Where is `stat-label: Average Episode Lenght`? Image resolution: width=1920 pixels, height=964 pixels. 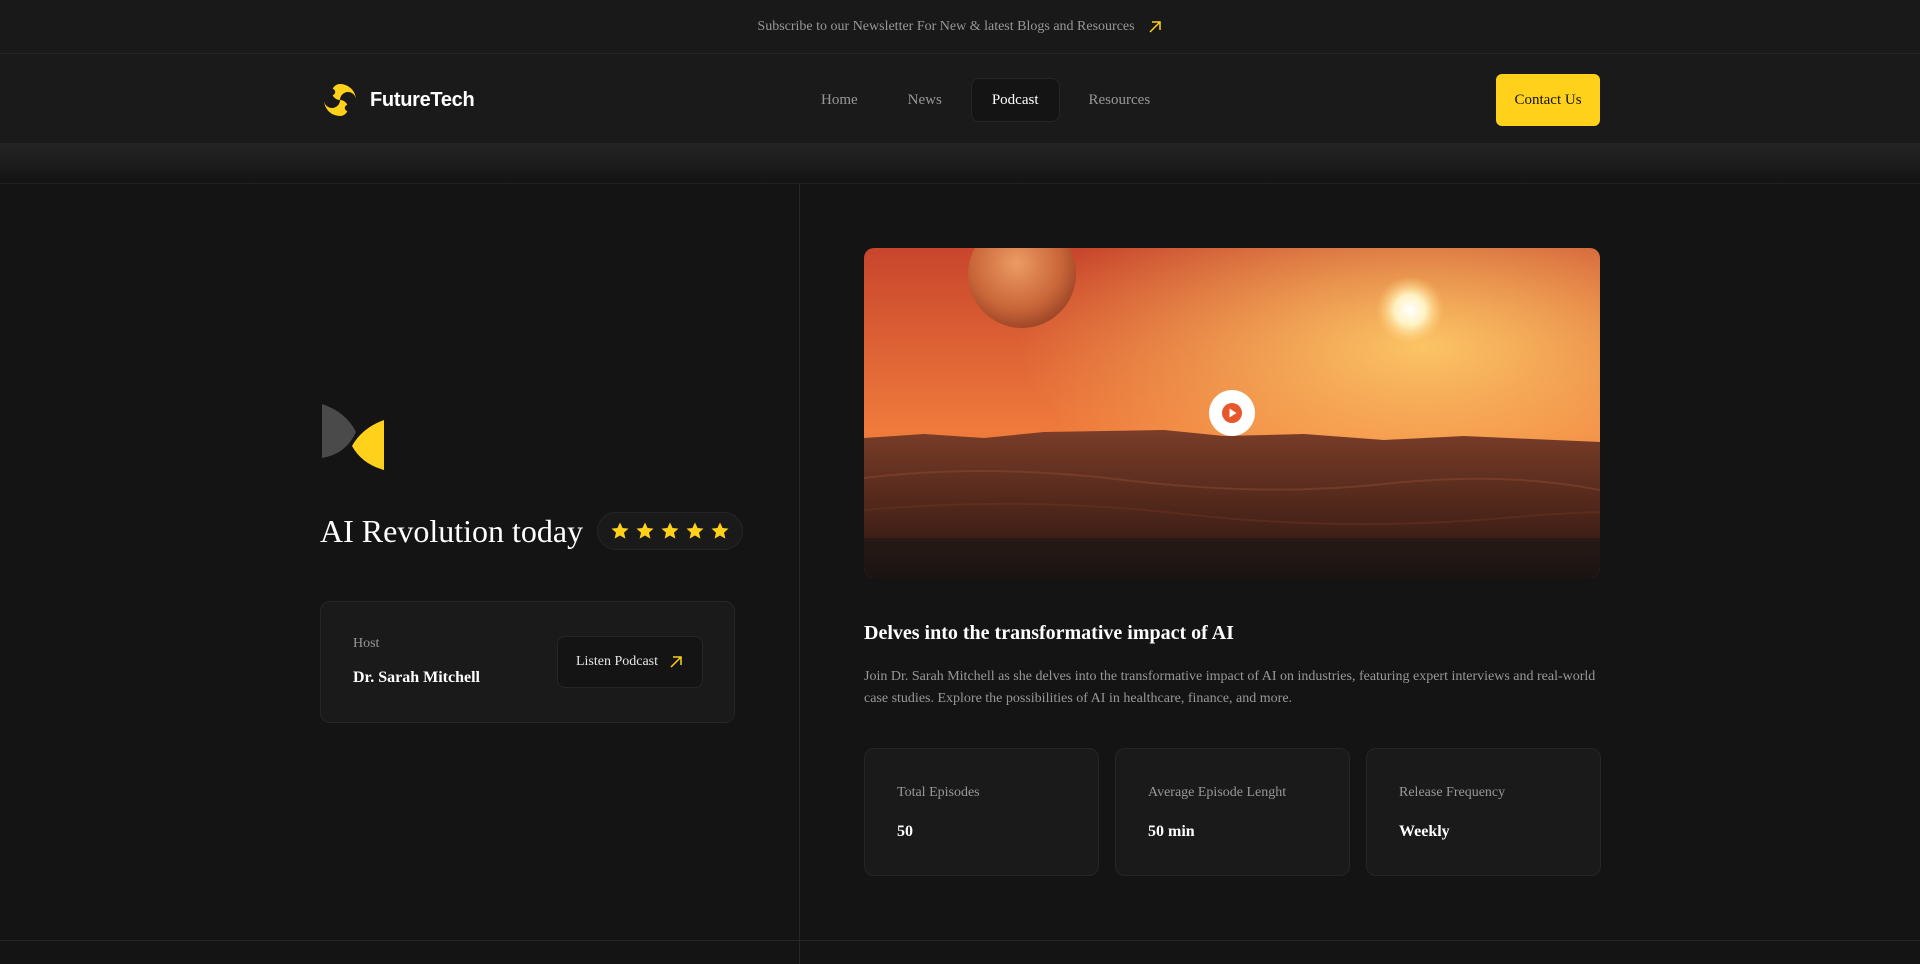
stat-label: Average Episode Lenght is located at coordinates (1217, 792).